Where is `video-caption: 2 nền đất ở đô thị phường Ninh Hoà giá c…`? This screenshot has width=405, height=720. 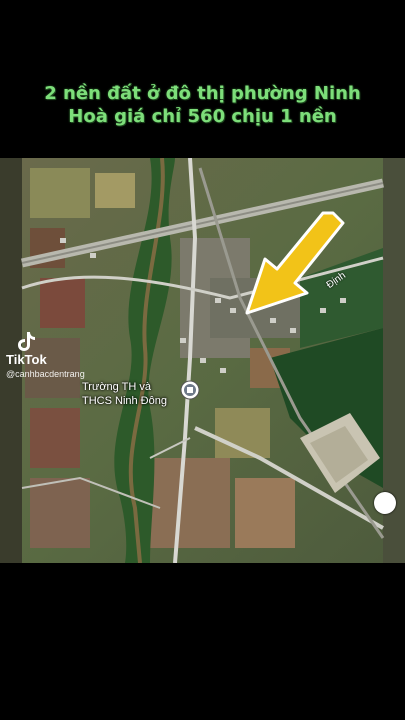 video-caption: 2 nền đất ở đô thị phường Ninh Hoà giá c… is located at coordinates (202, 105).